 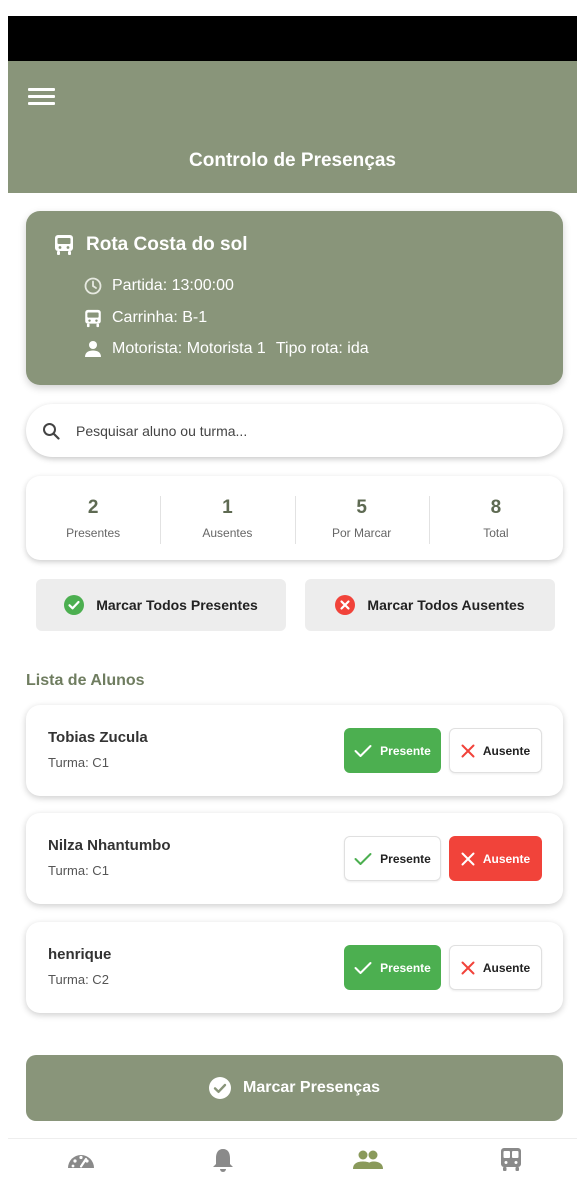 I want to click on search-bar, so click(x=294, y=430).